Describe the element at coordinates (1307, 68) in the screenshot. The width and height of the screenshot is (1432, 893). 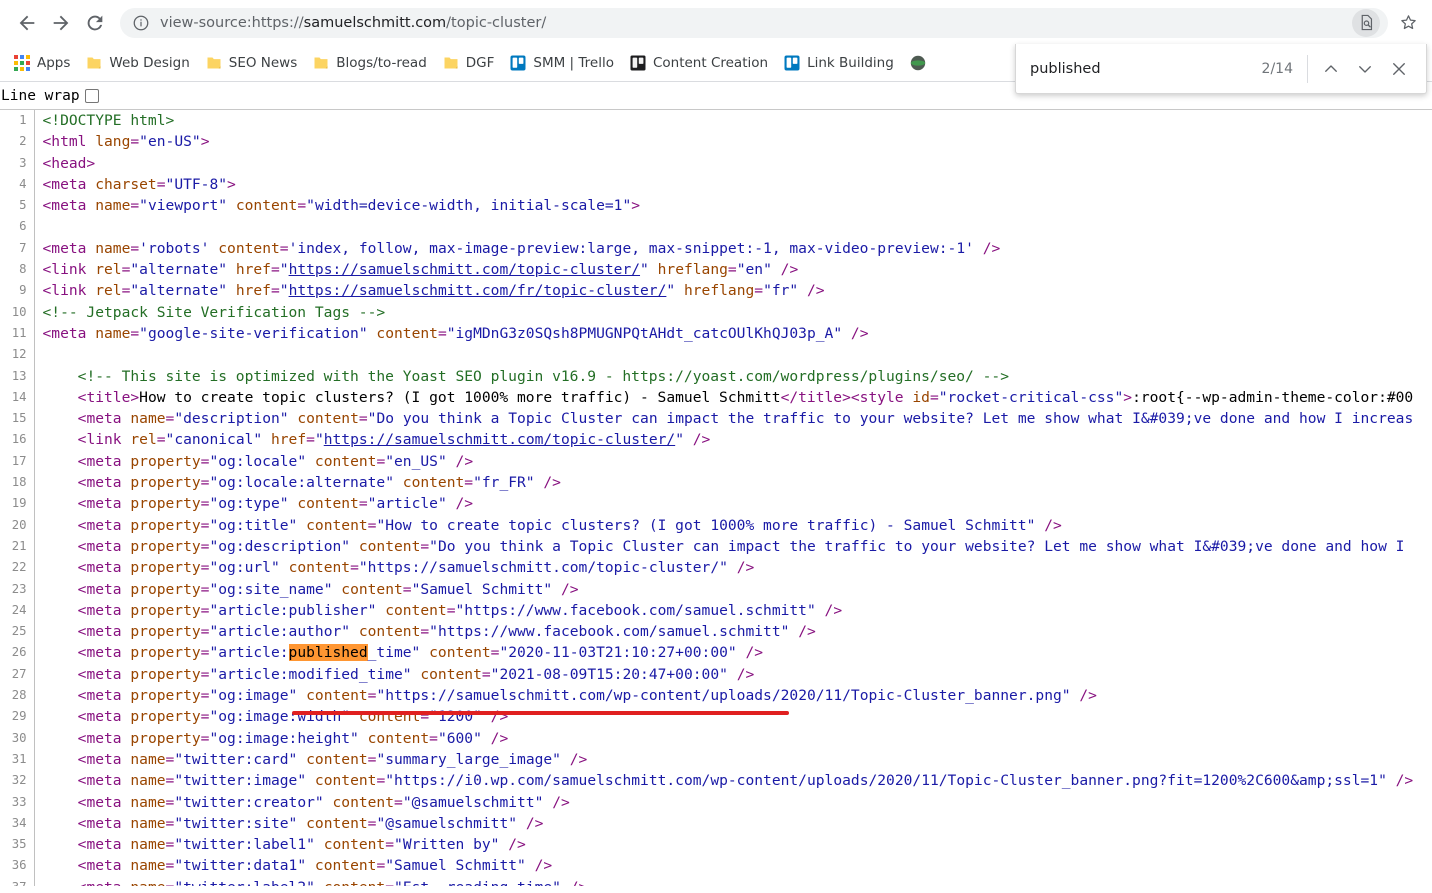
I see `find-divider` at that location.